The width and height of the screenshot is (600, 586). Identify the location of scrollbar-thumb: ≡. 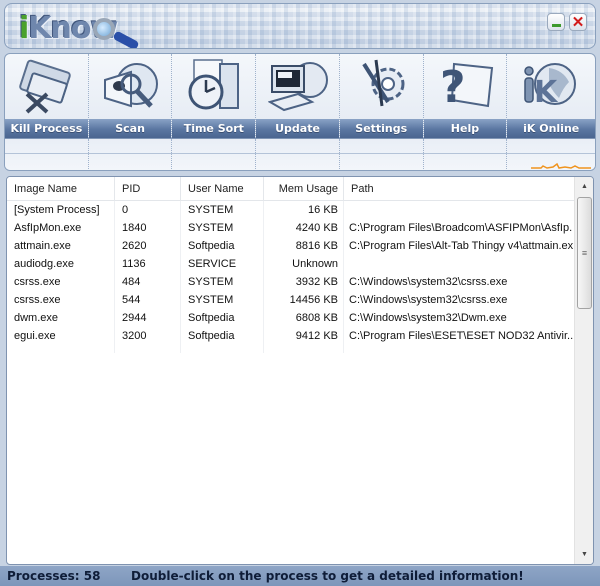
(584, 253).